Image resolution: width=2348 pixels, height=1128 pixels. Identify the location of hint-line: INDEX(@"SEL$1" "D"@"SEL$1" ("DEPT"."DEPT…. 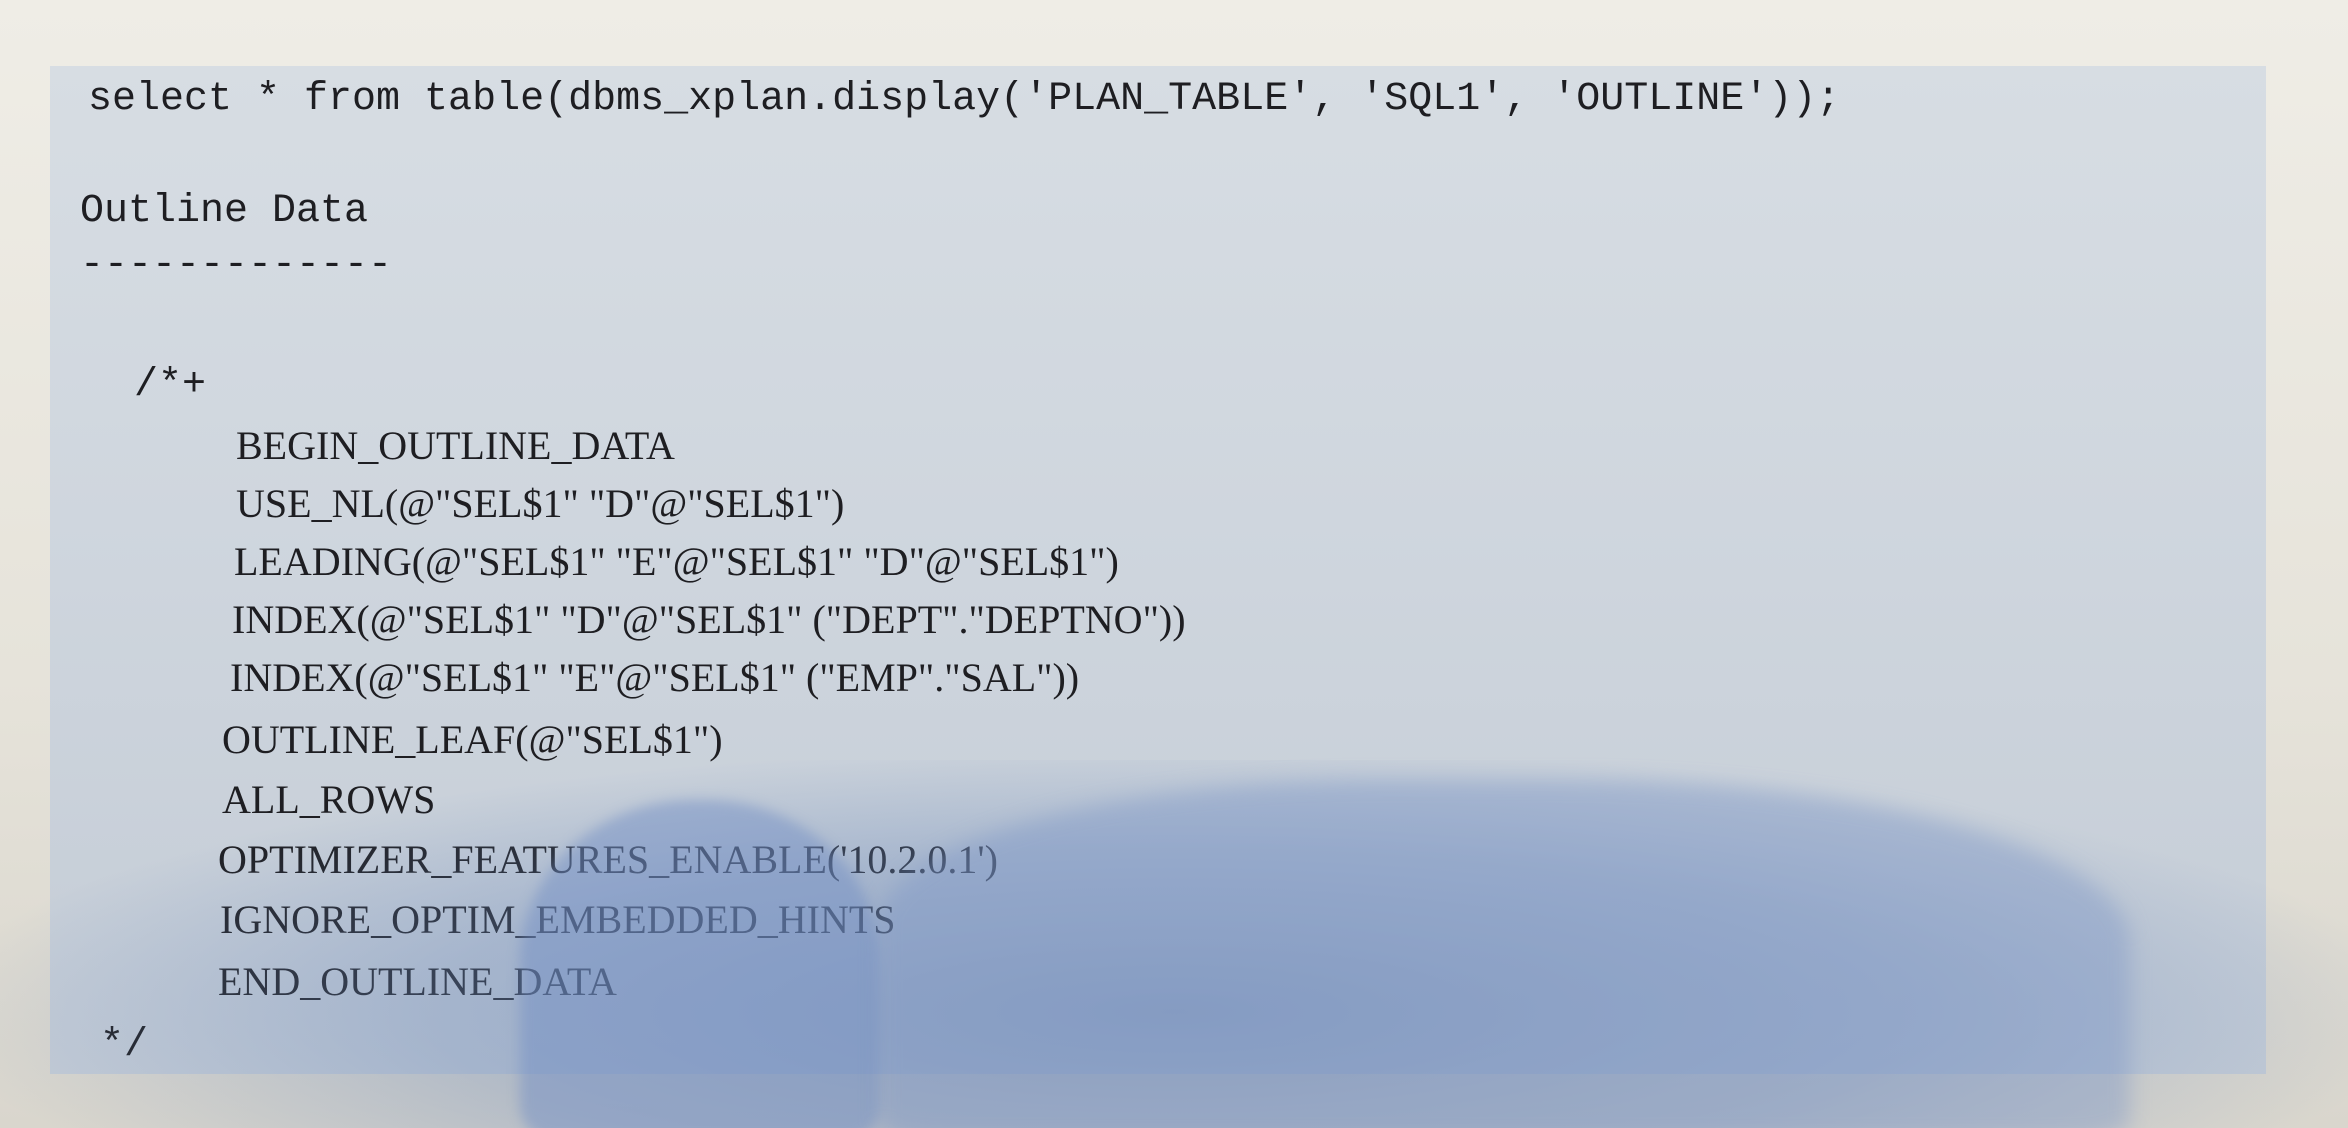
(709, 619).